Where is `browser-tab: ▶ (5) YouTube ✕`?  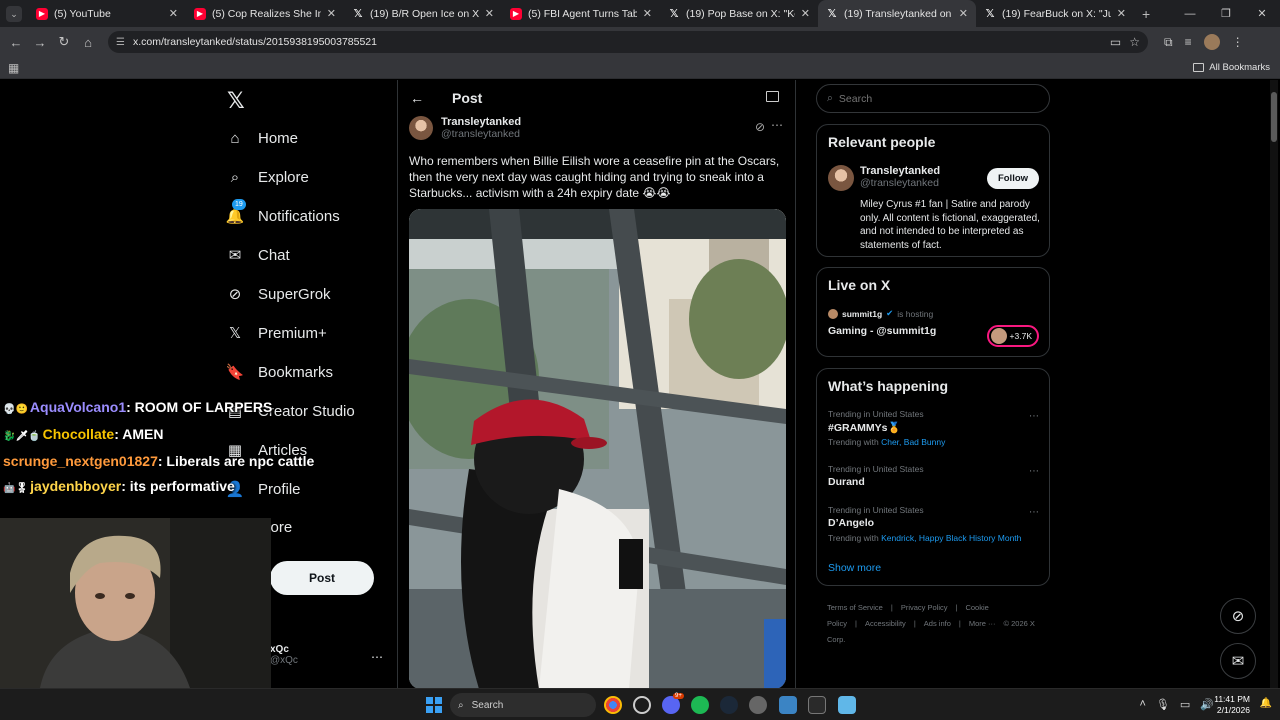
browser-tab: ▶ (5) YouTube ✕ is located at coordinates (107, 13).